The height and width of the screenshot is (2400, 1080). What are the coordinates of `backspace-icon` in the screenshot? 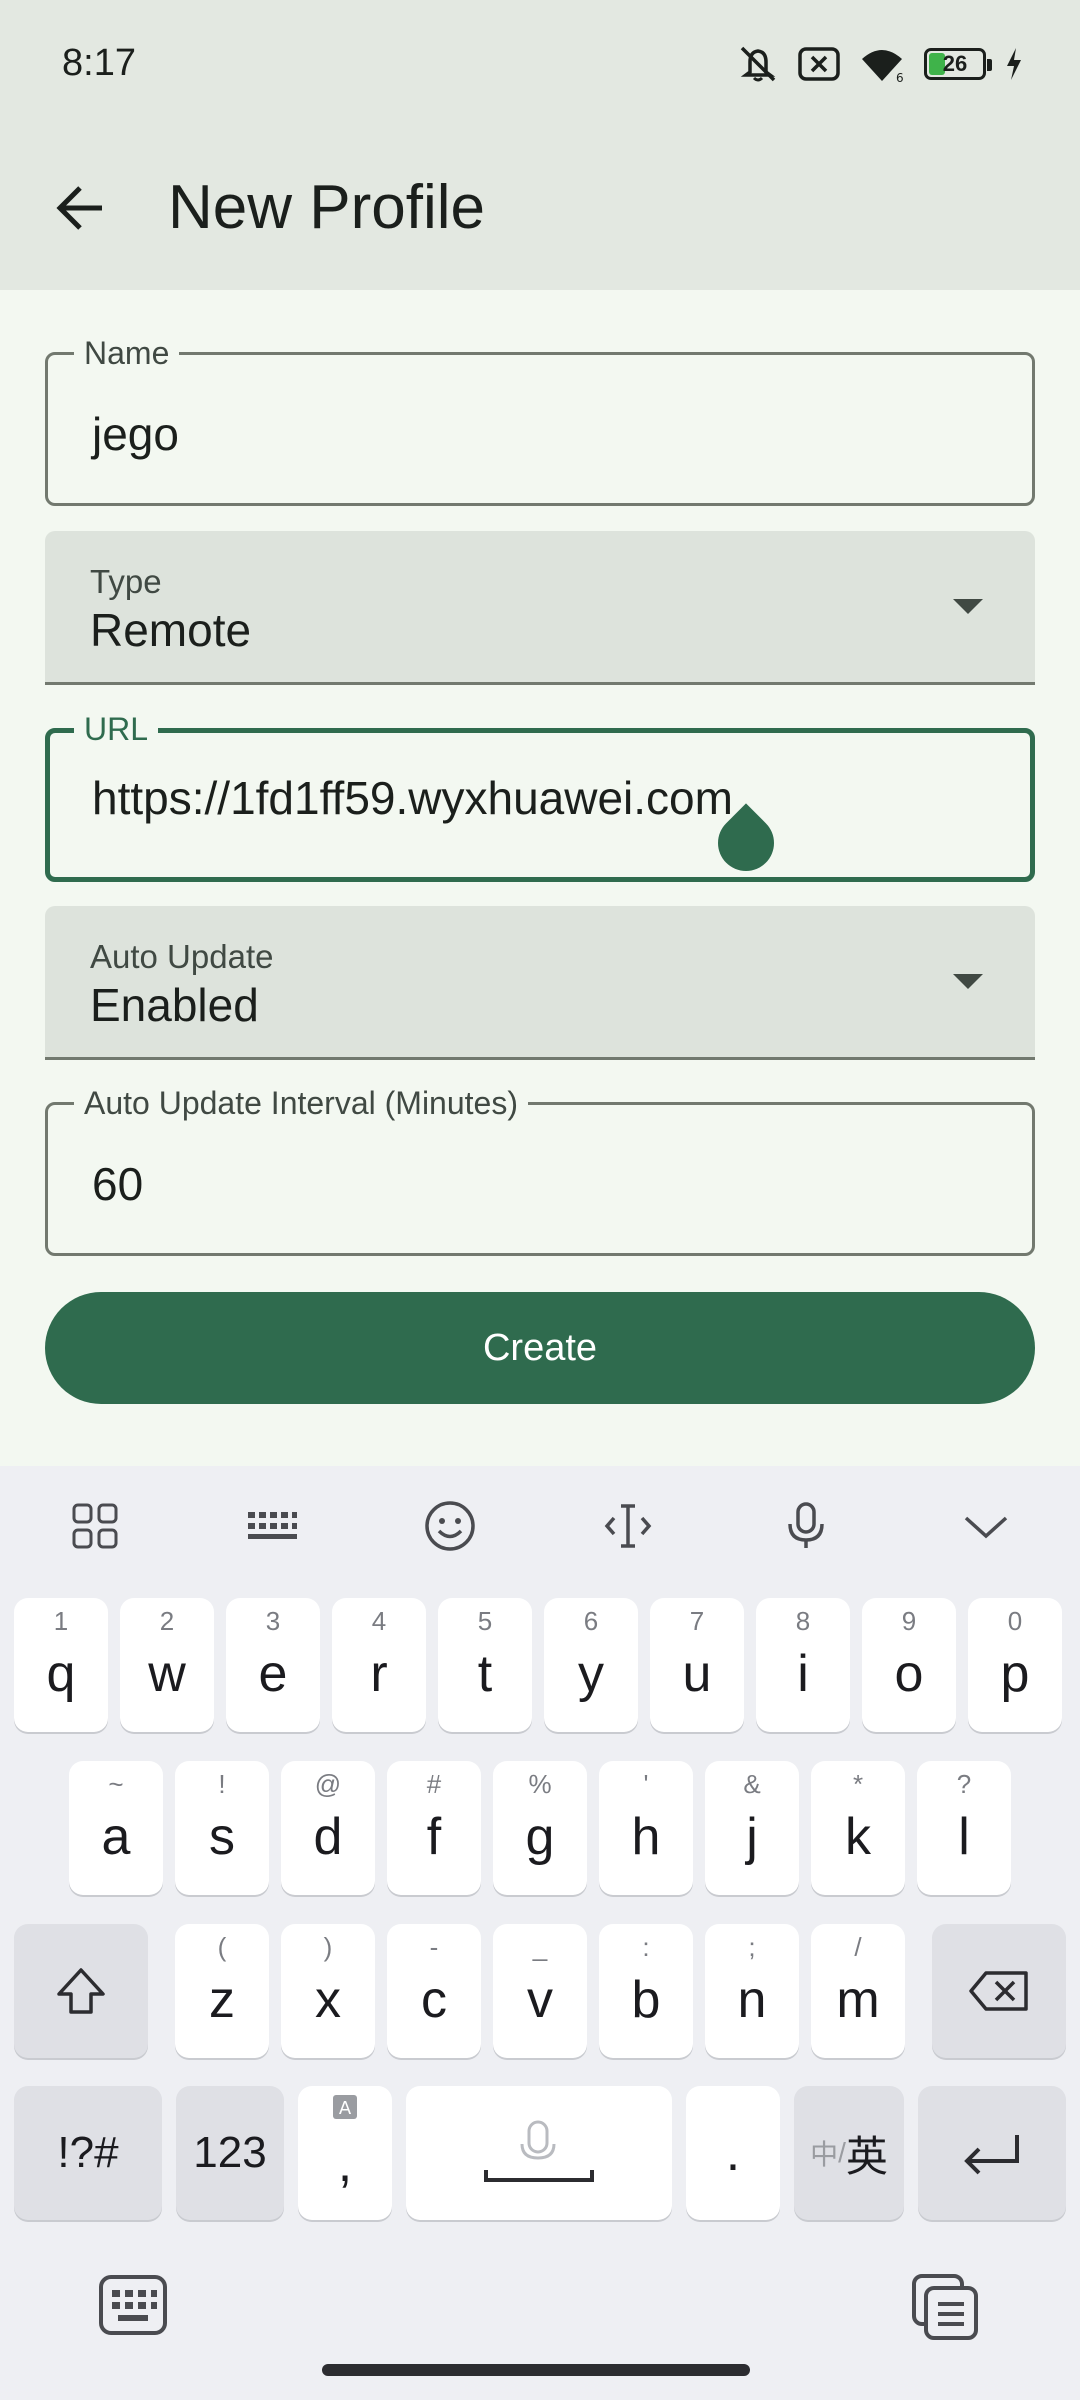 It's located at (998, 1991).